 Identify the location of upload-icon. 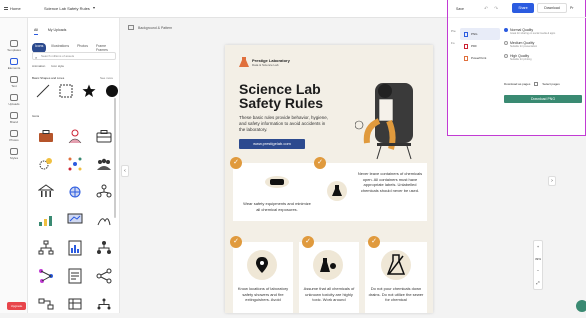
(14, 97).